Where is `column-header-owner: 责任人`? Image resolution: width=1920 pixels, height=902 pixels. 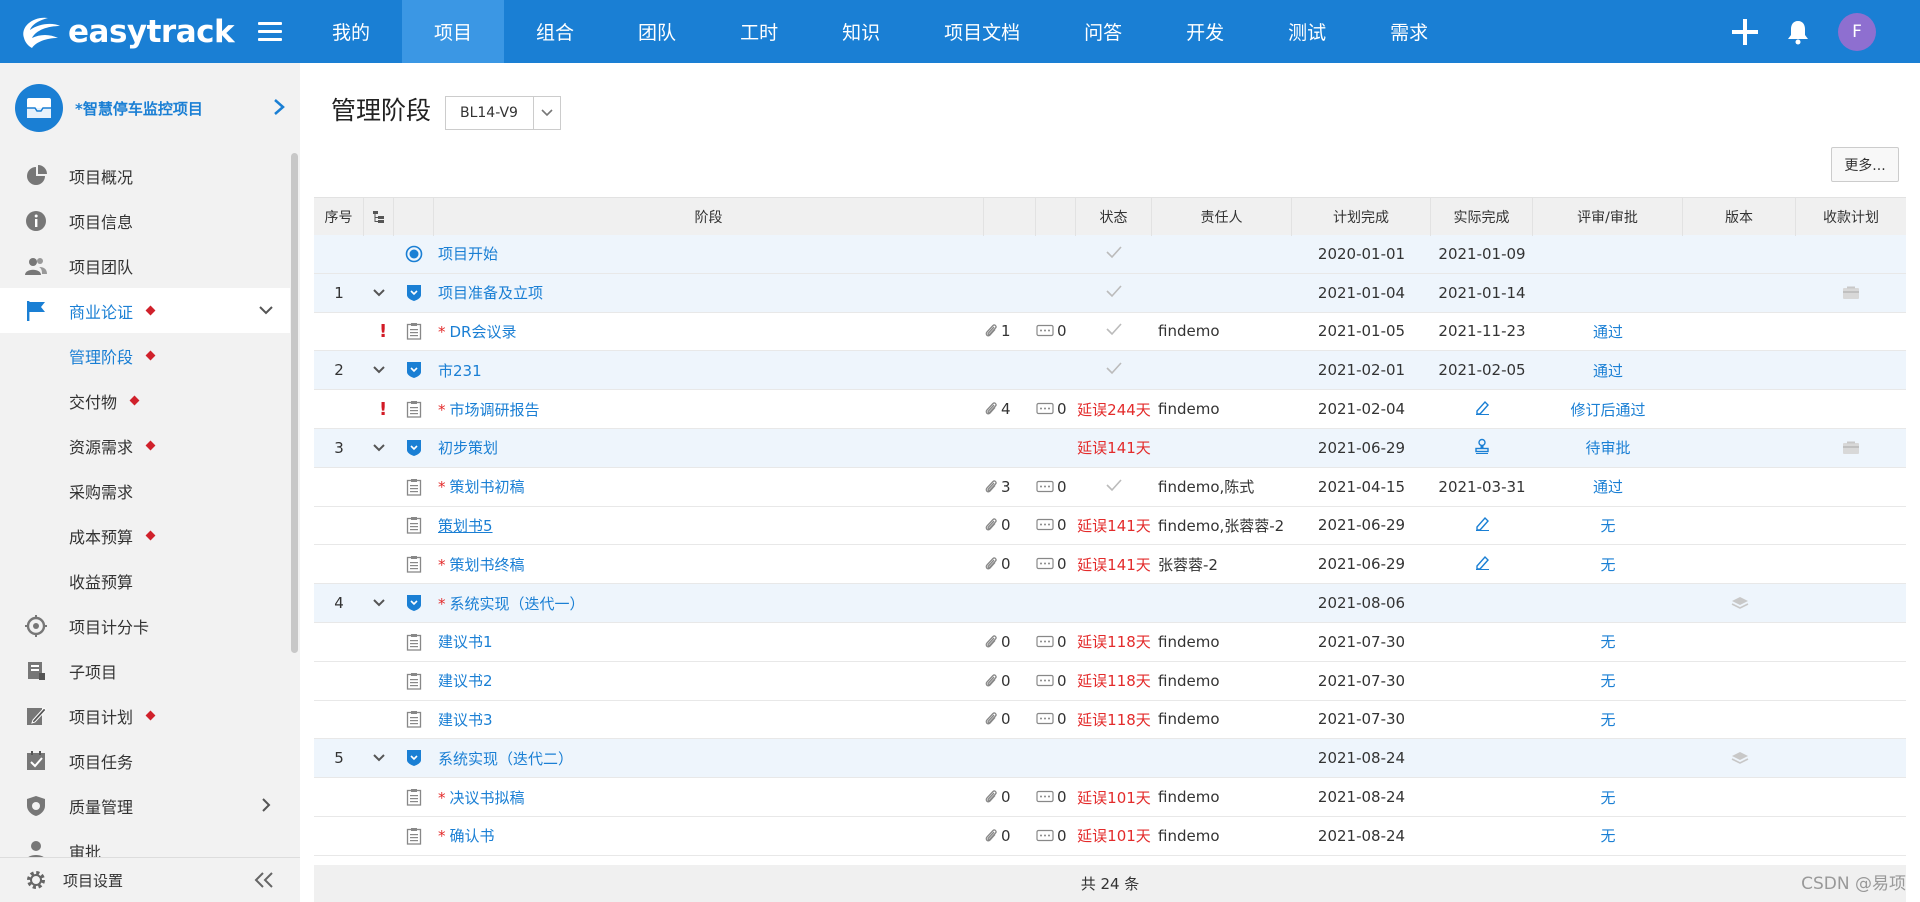 column-header-owner: 责任人 is located at coordinates (1222, 217).